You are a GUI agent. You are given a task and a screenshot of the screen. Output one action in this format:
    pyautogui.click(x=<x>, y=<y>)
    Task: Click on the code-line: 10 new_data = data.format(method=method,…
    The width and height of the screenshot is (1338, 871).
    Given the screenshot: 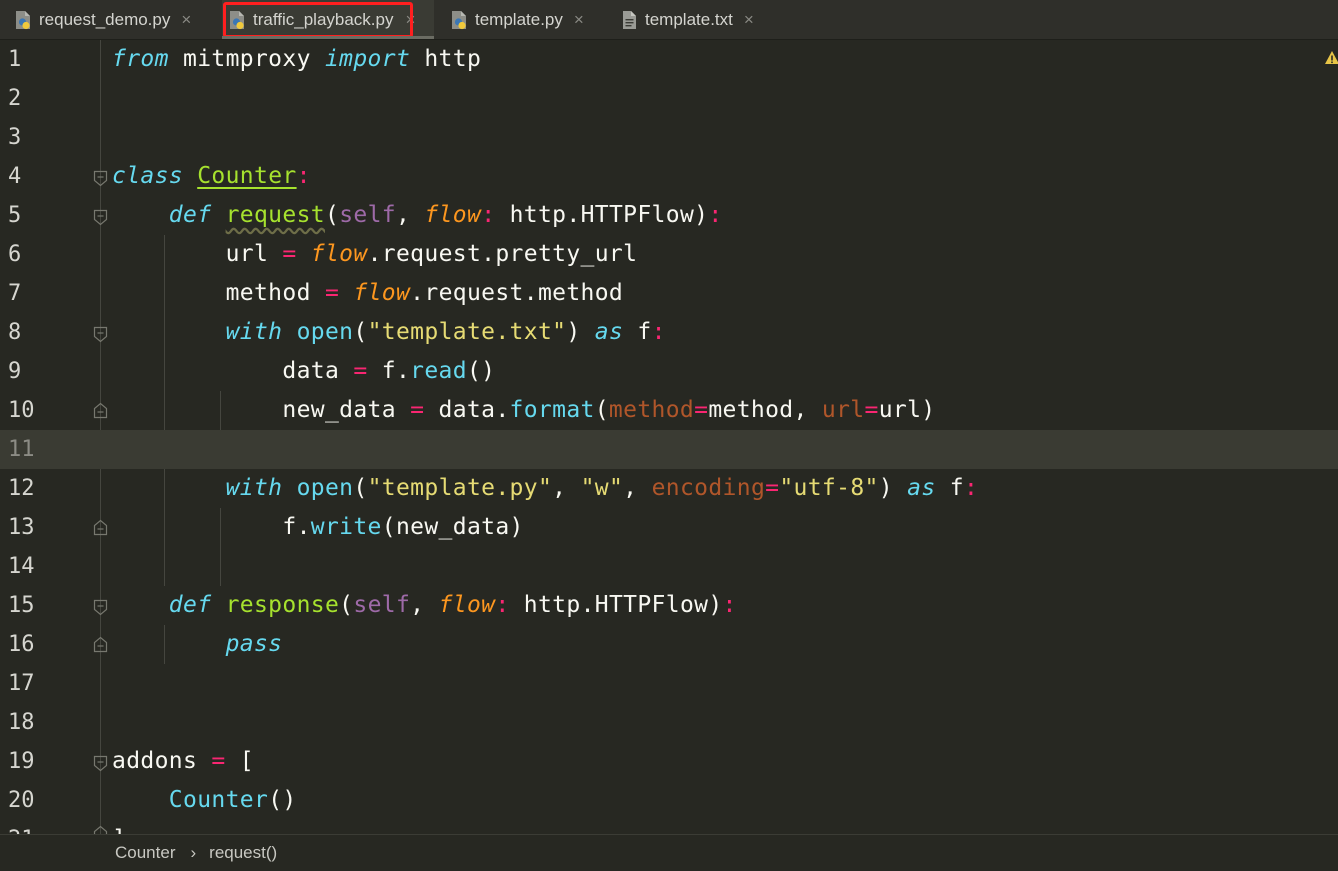 What is the action you would take?
    pyautogui.click(x=669, y=410)
    